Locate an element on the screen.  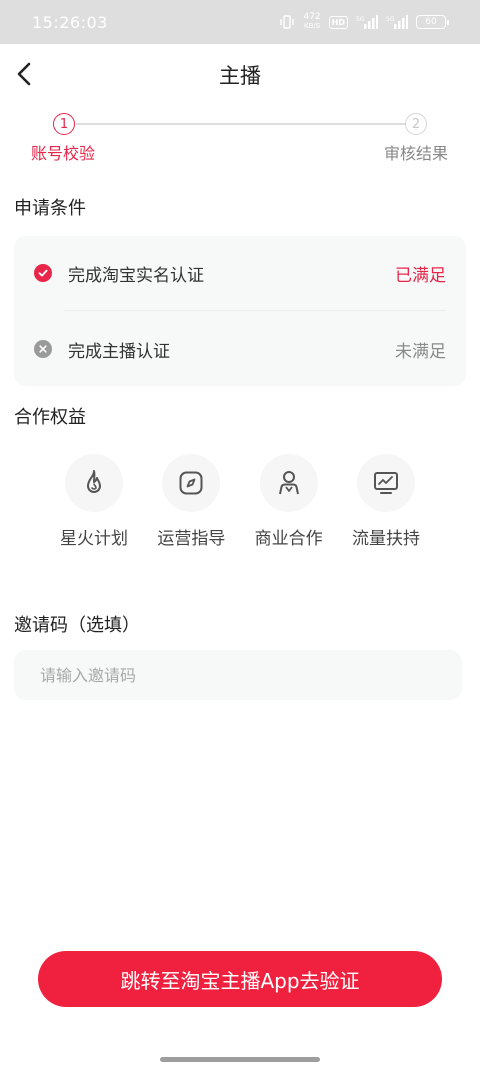
jump-to-taobao-anchor-button: 跳转至淘宝主播App去验证 is located at coordinates (240, 979).